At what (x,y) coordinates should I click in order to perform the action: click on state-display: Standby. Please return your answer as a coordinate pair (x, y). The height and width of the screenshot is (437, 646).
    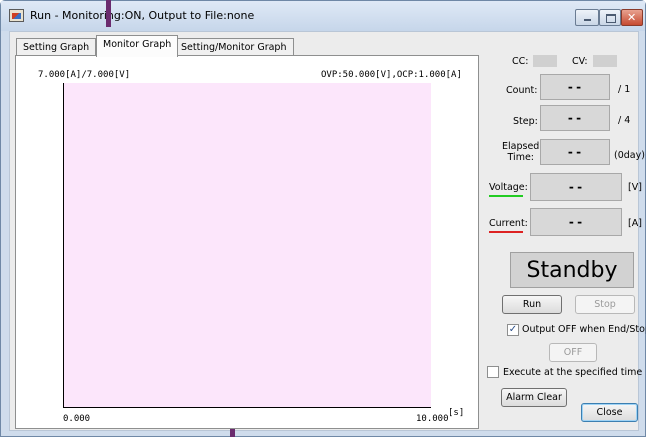
    Looking at the image, I should click on (572, 270).